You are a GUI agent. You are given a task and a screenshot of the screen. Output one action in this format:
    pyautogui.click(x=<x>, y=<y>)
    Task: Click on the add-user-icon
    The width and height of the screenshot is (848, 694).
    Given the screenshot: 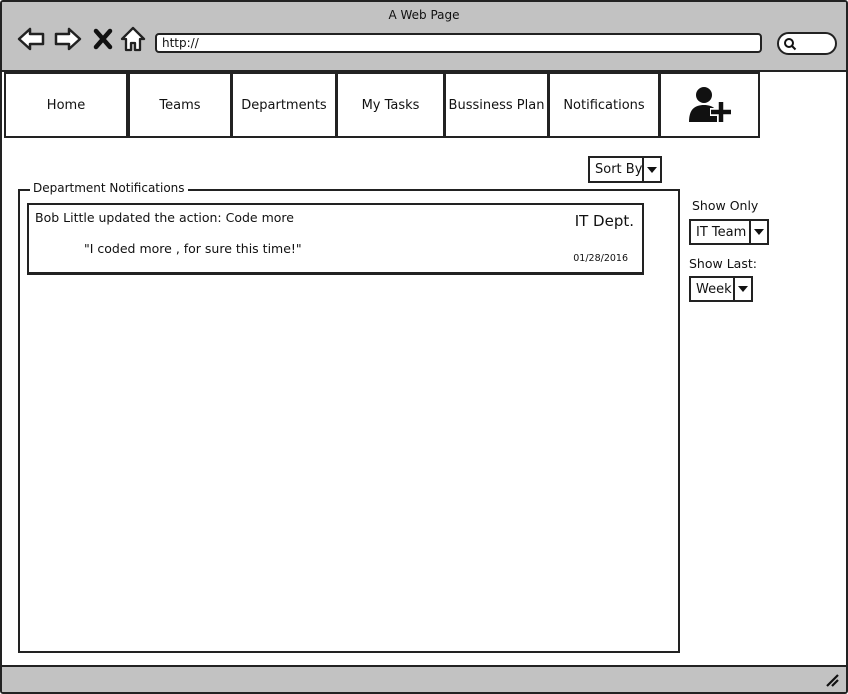 What is the action you would take?
    pyautogui.click(x=710, y=105)
    